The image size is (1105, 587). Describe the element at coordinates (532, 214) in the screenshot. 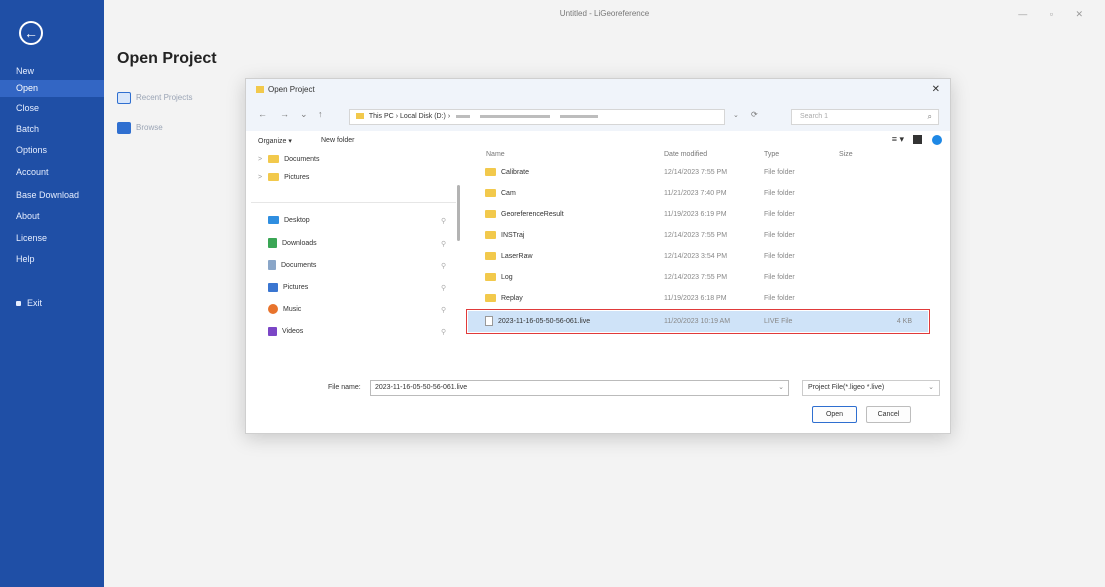

I see `file-name: GeoreferenceResult` at that location.